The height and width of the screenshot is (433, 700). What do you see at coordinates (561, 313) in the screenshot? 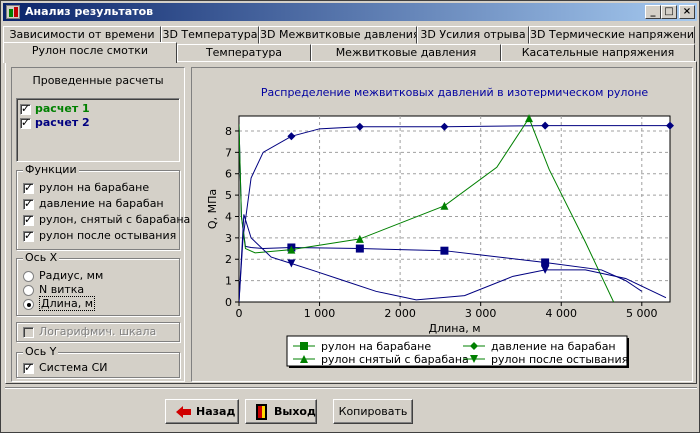
I see `x-tick-label: 4 000` at bounding box center [561, 313].